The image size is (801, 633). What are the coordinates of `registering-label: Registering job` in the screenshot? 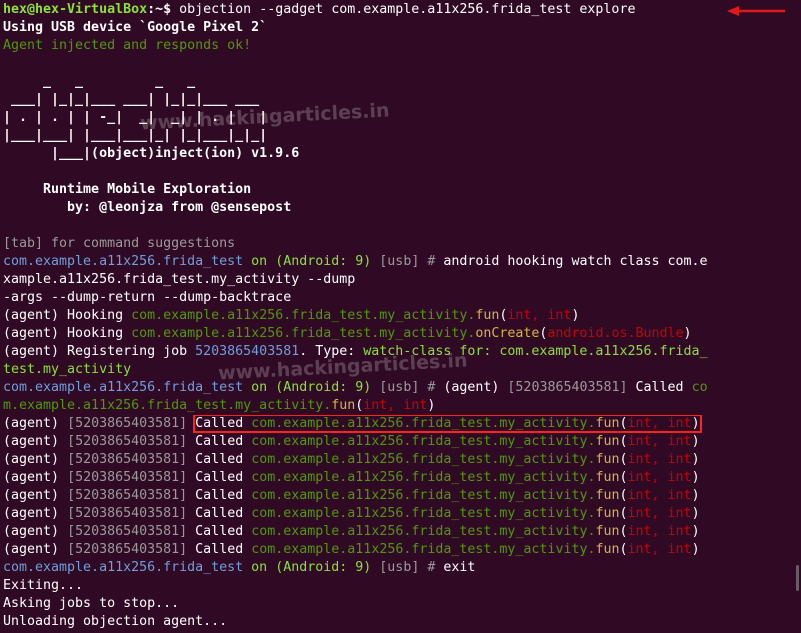 It's located at (127, 351).